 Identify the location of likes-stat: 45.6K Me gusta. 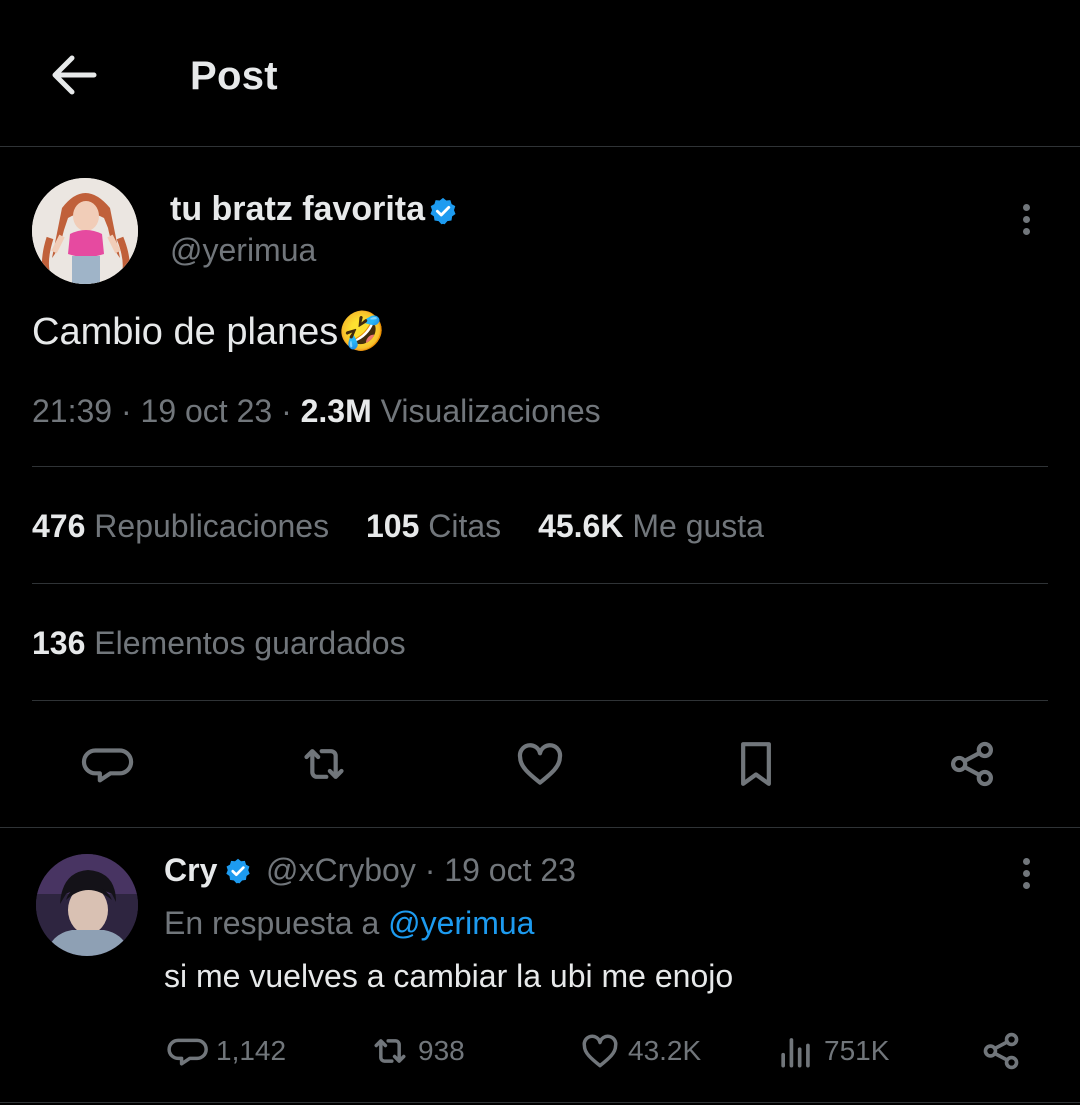
(651, 526).